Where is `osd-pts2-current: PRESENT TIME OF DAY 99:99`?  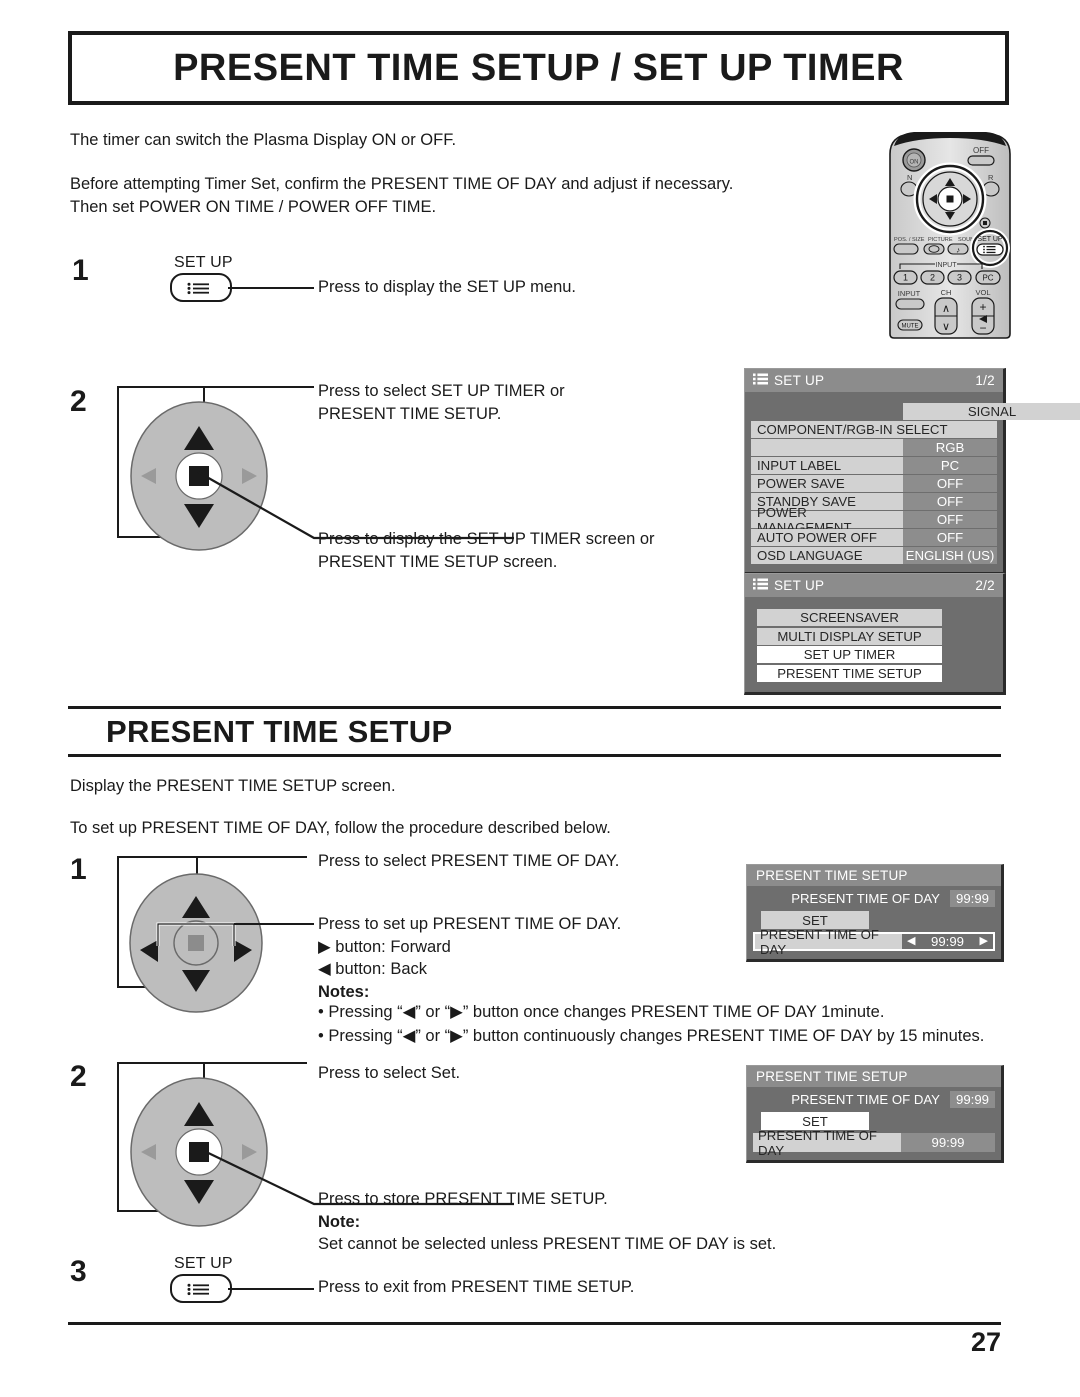
osd-pts2-current: PRESENT TIME OF DAY 99:99 is located at coordinates (874, 1099).